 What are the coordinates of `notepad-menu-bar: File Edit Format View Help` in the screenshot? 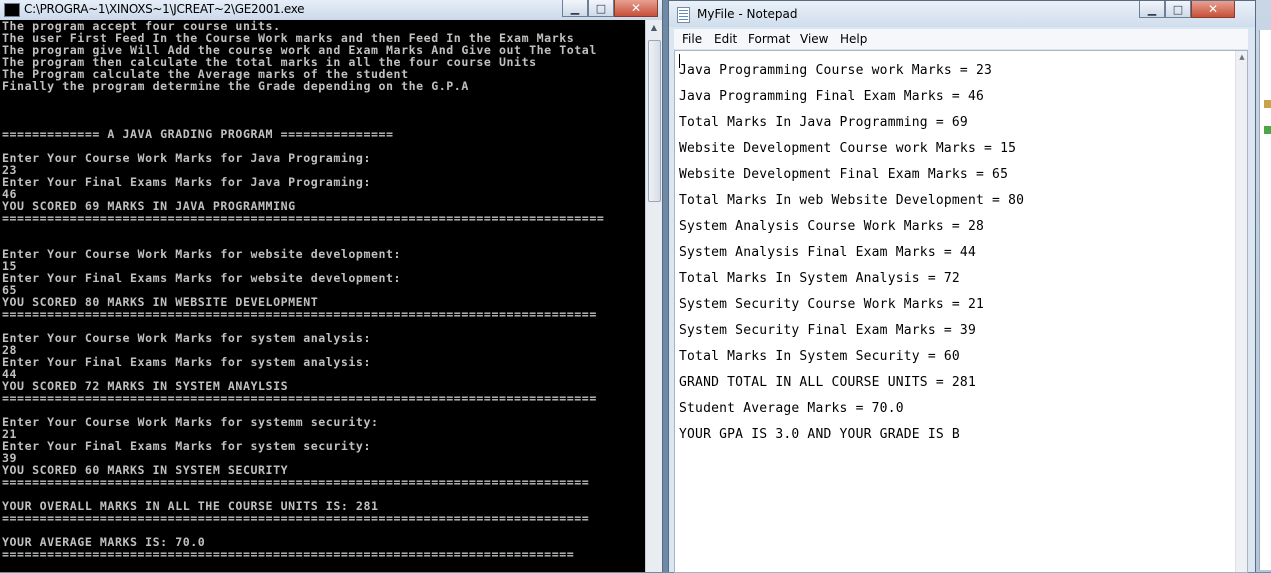 It's located at (961, 39).